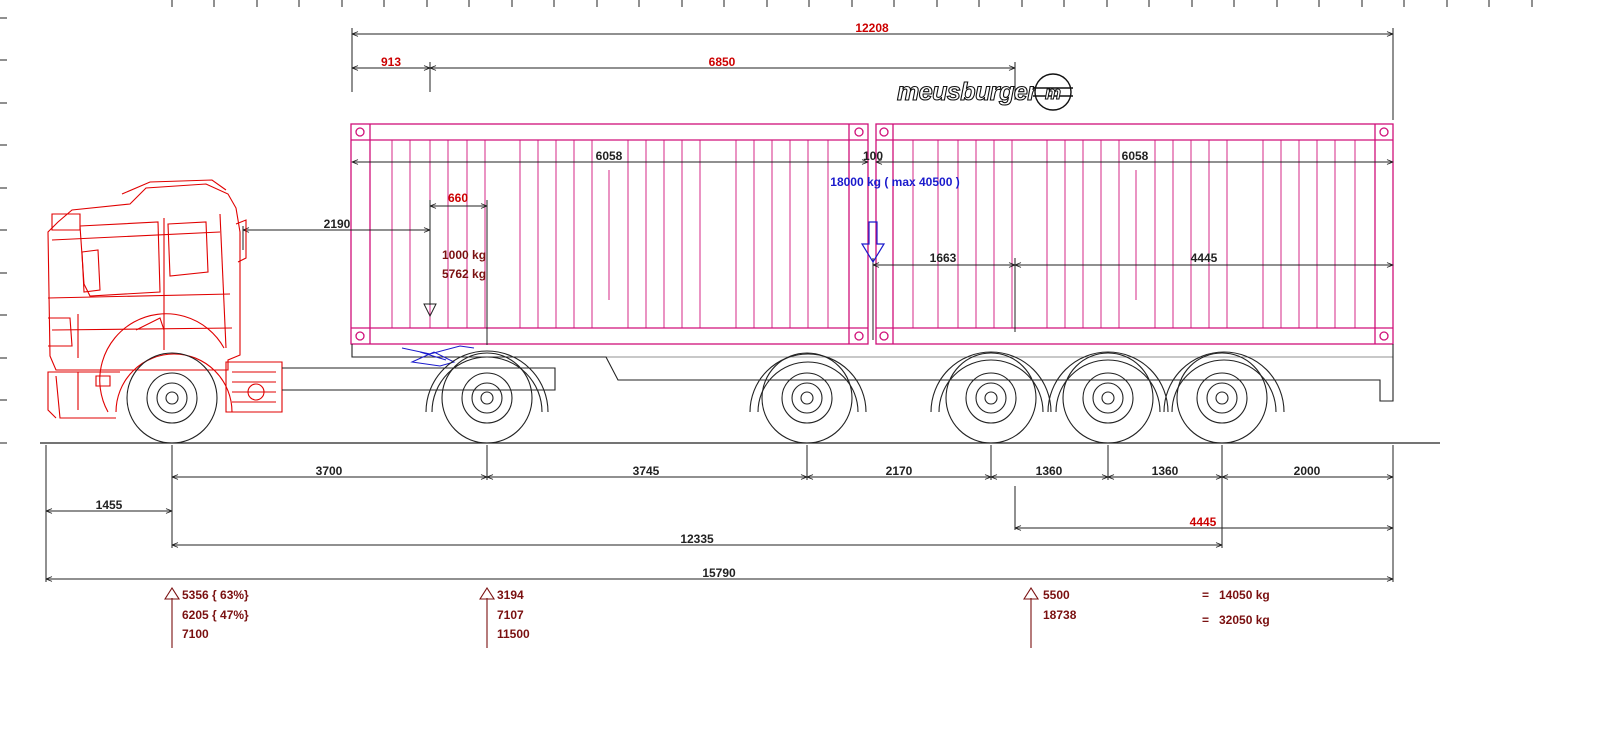 This screenshot has width=1598, height=745. Describe the element at coordinates (3, 230) in the screenshot. I see `ruler-left` at that location.